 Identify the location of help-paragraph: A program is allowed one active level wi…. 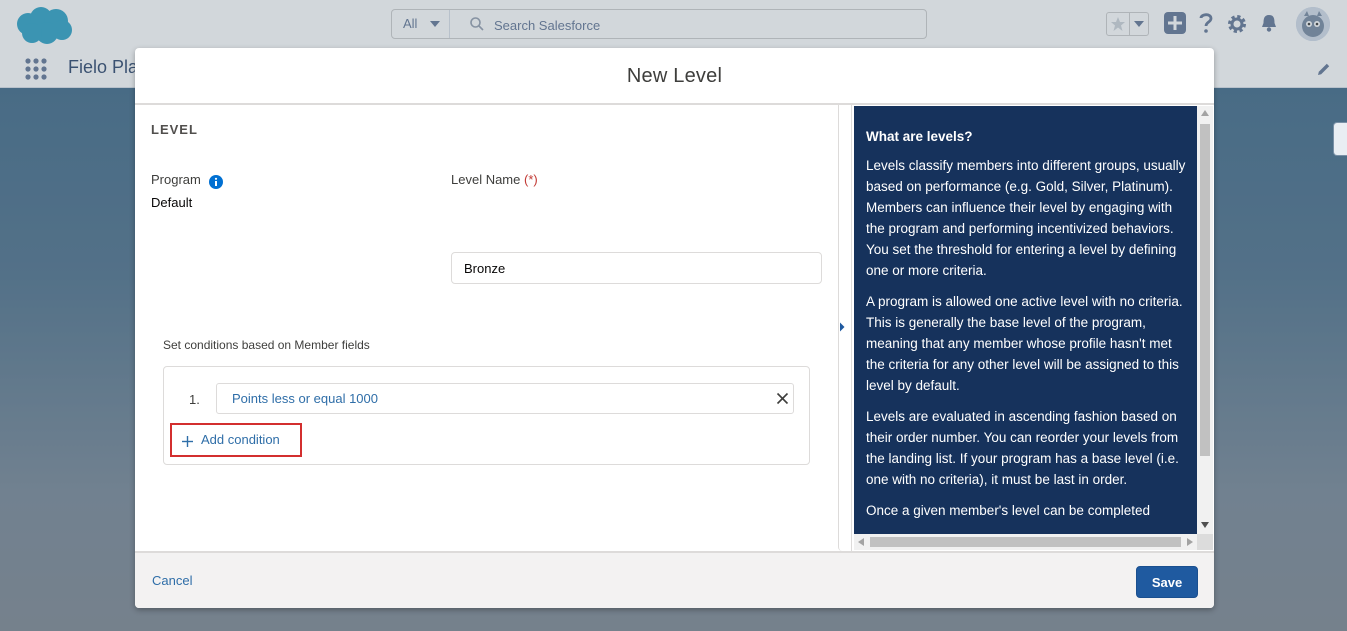
(1024, 343).